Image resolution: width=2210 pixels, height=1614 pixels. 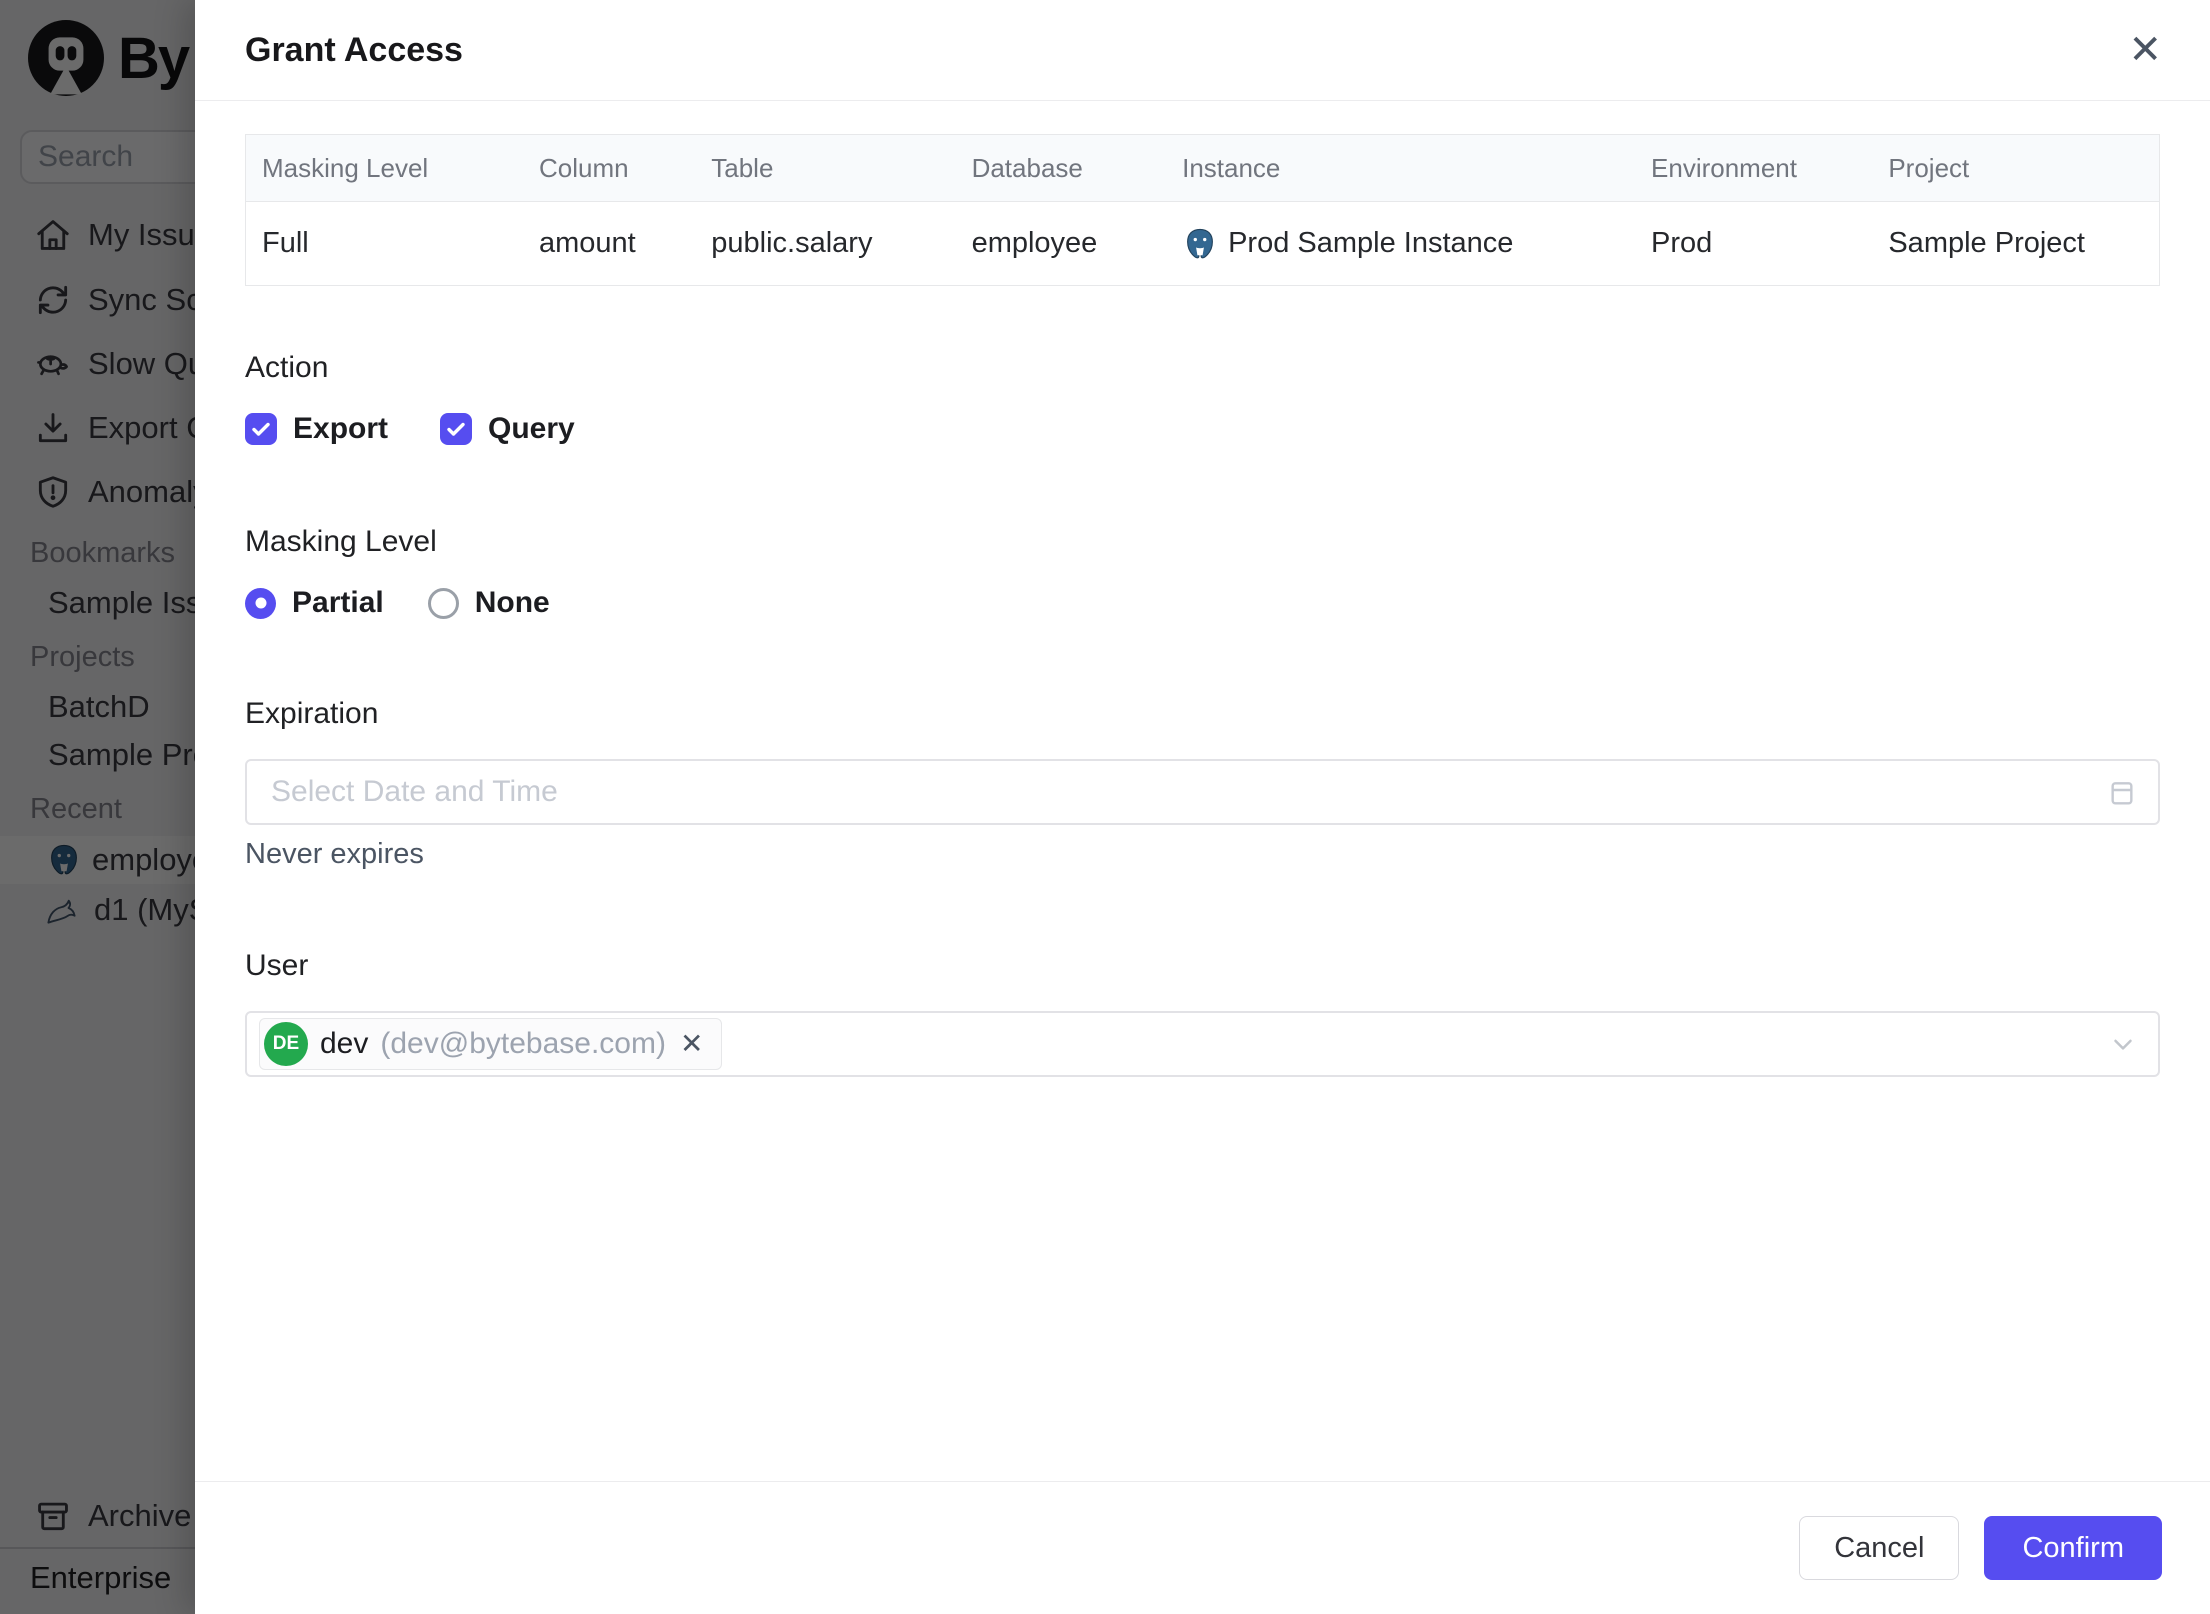 I want to click on partial-radio: Partial, so click(x=314, y=603).